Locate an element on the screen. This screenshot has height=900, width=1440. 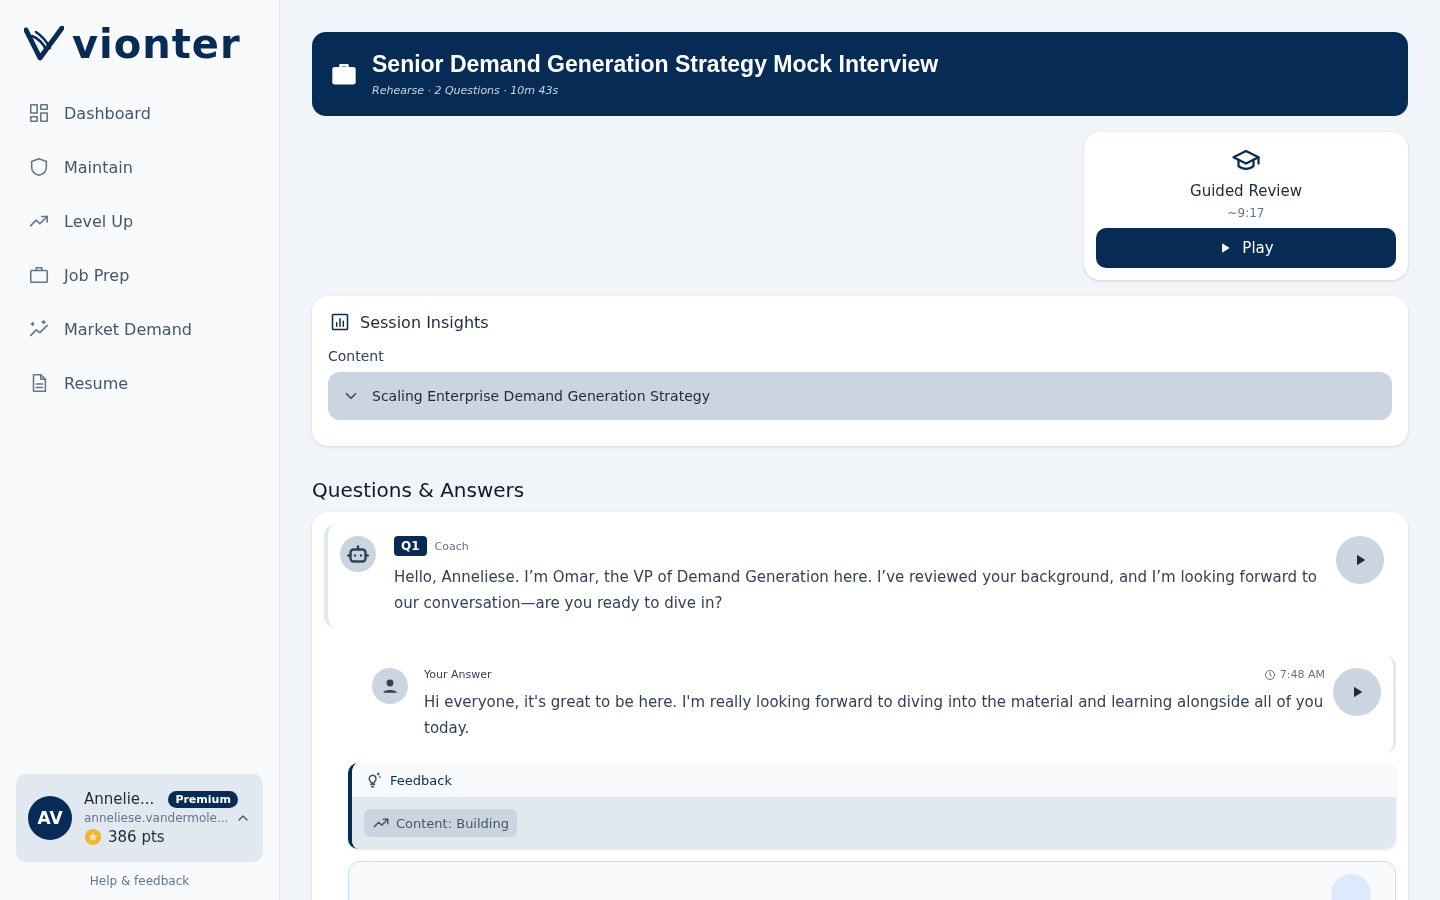
briefcase-icon is located at coordinates (39, 275).